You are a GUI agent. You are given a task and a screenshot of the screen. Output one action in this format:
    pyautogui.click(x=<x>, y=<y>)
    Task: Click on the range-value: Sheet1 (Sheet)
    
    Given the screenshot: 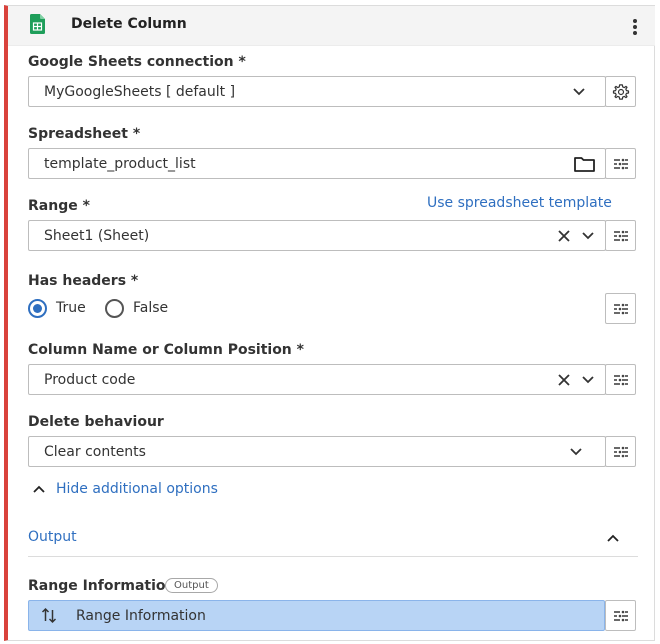 What is the action you would take?
    pyautogui.click(x=97, y=236)
    